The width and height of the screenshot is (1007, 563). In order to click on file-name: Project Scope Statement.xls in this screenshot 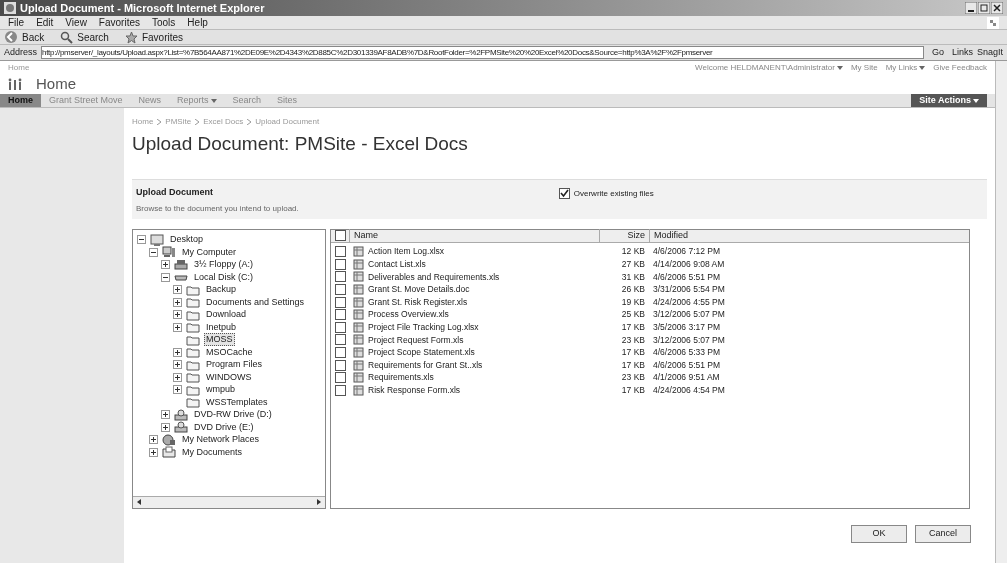, I will do `click(421, 352)`.